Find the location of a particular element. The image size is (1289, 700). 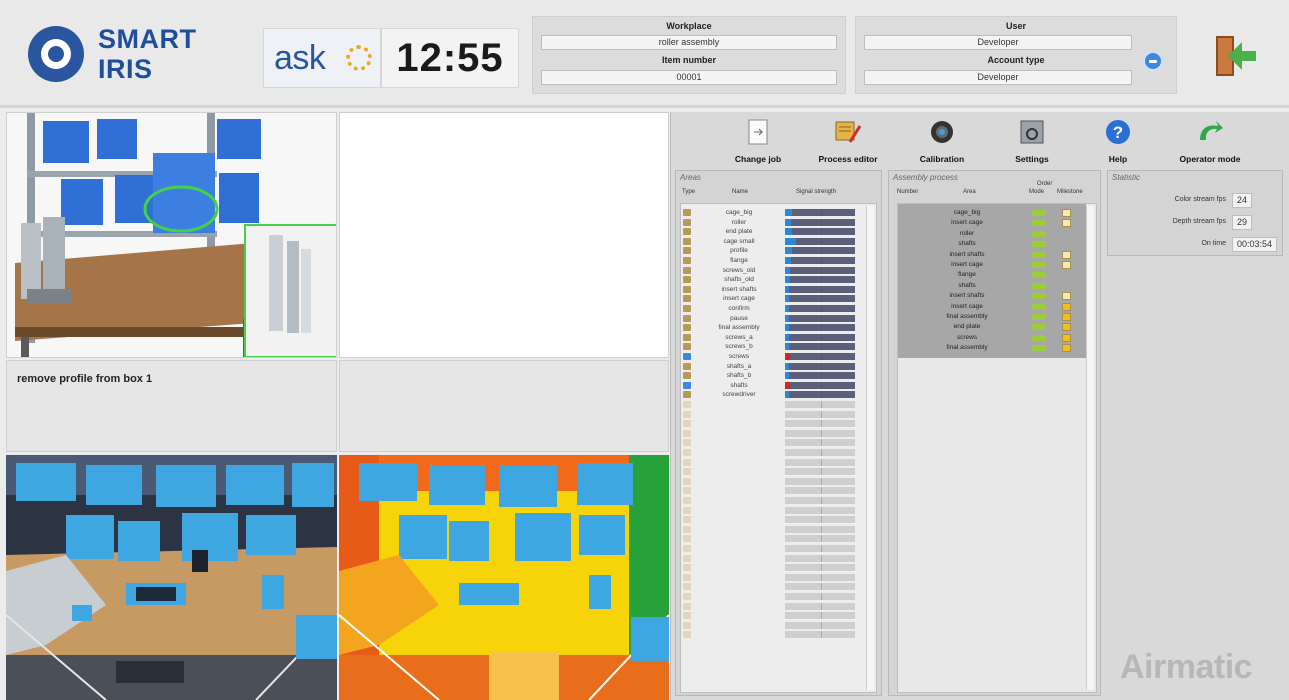

area-row: insert shafts is located at coordinates (776, 289).